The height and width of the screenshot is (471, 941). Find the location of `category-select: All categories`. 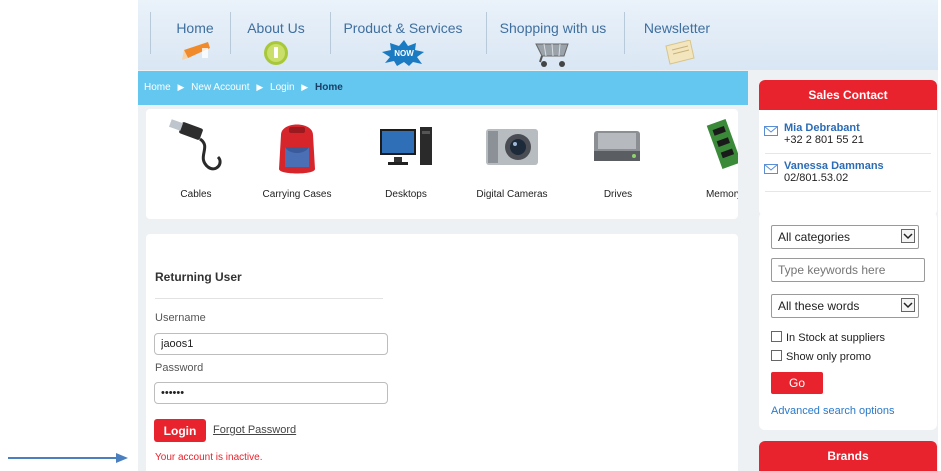

category-select: All categories is located at coordinates (845, 237).